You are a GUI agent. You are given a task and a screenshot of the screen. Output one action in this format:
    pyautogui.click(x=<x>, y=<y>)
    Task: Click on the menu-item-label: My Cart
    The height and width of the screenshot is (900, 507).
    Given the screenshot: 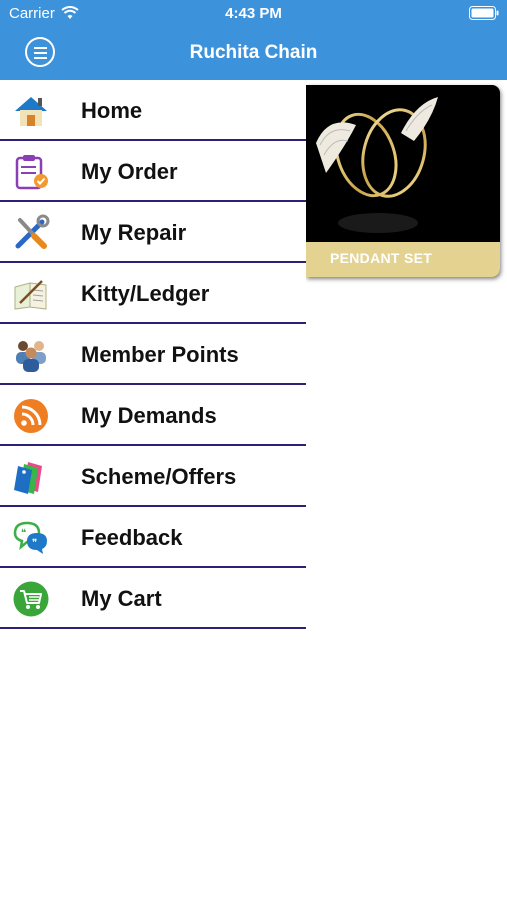 What is the action you would take?
    pyautogui.click(x=121, y=598)
    